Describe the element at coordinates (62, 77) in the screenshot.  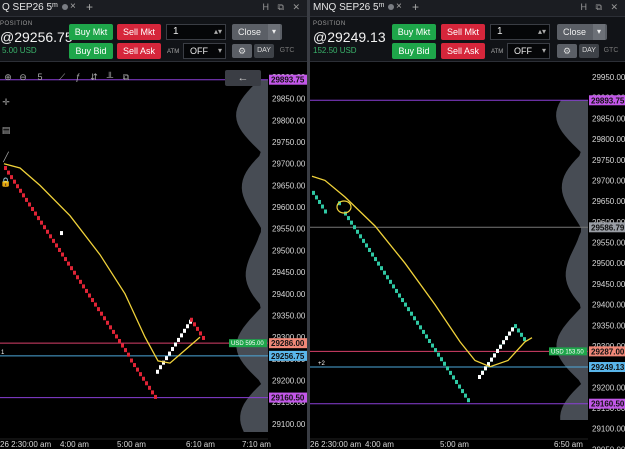
I see `line-chart-icon: ⟋` at that location.